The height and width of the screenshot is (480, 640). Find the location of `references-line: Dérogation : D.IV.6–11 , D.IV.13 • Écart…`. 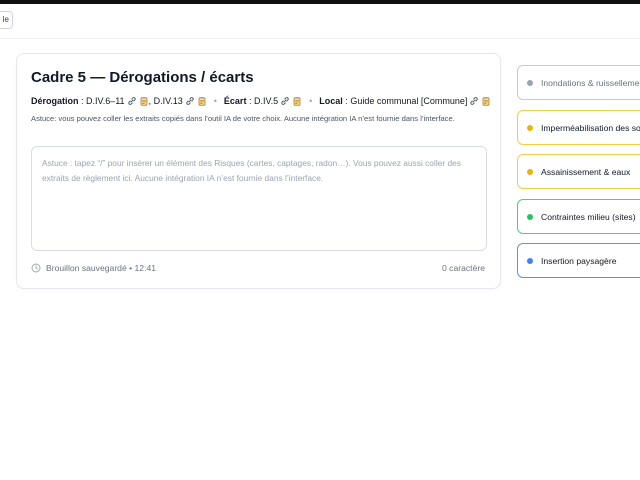

references-line: Dérogation : D.IV.6–11 , D.IV.13 • Écart… is located at coordinates (261, 101).